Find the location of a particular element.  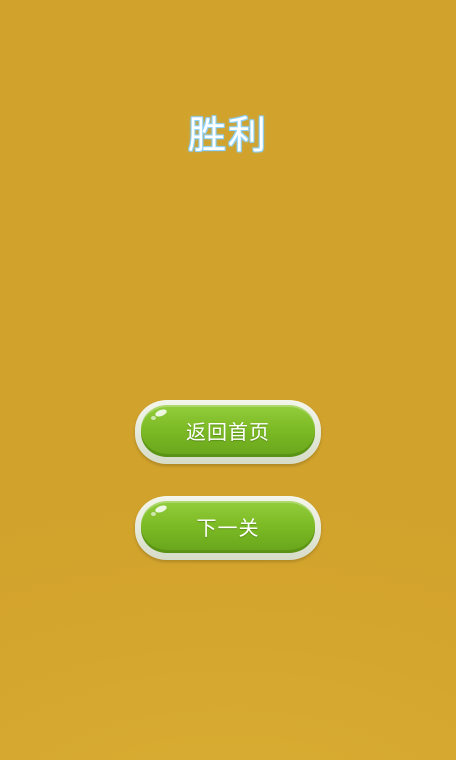

next-level-button-face: 下一关 is located at coordinates (228, 527).